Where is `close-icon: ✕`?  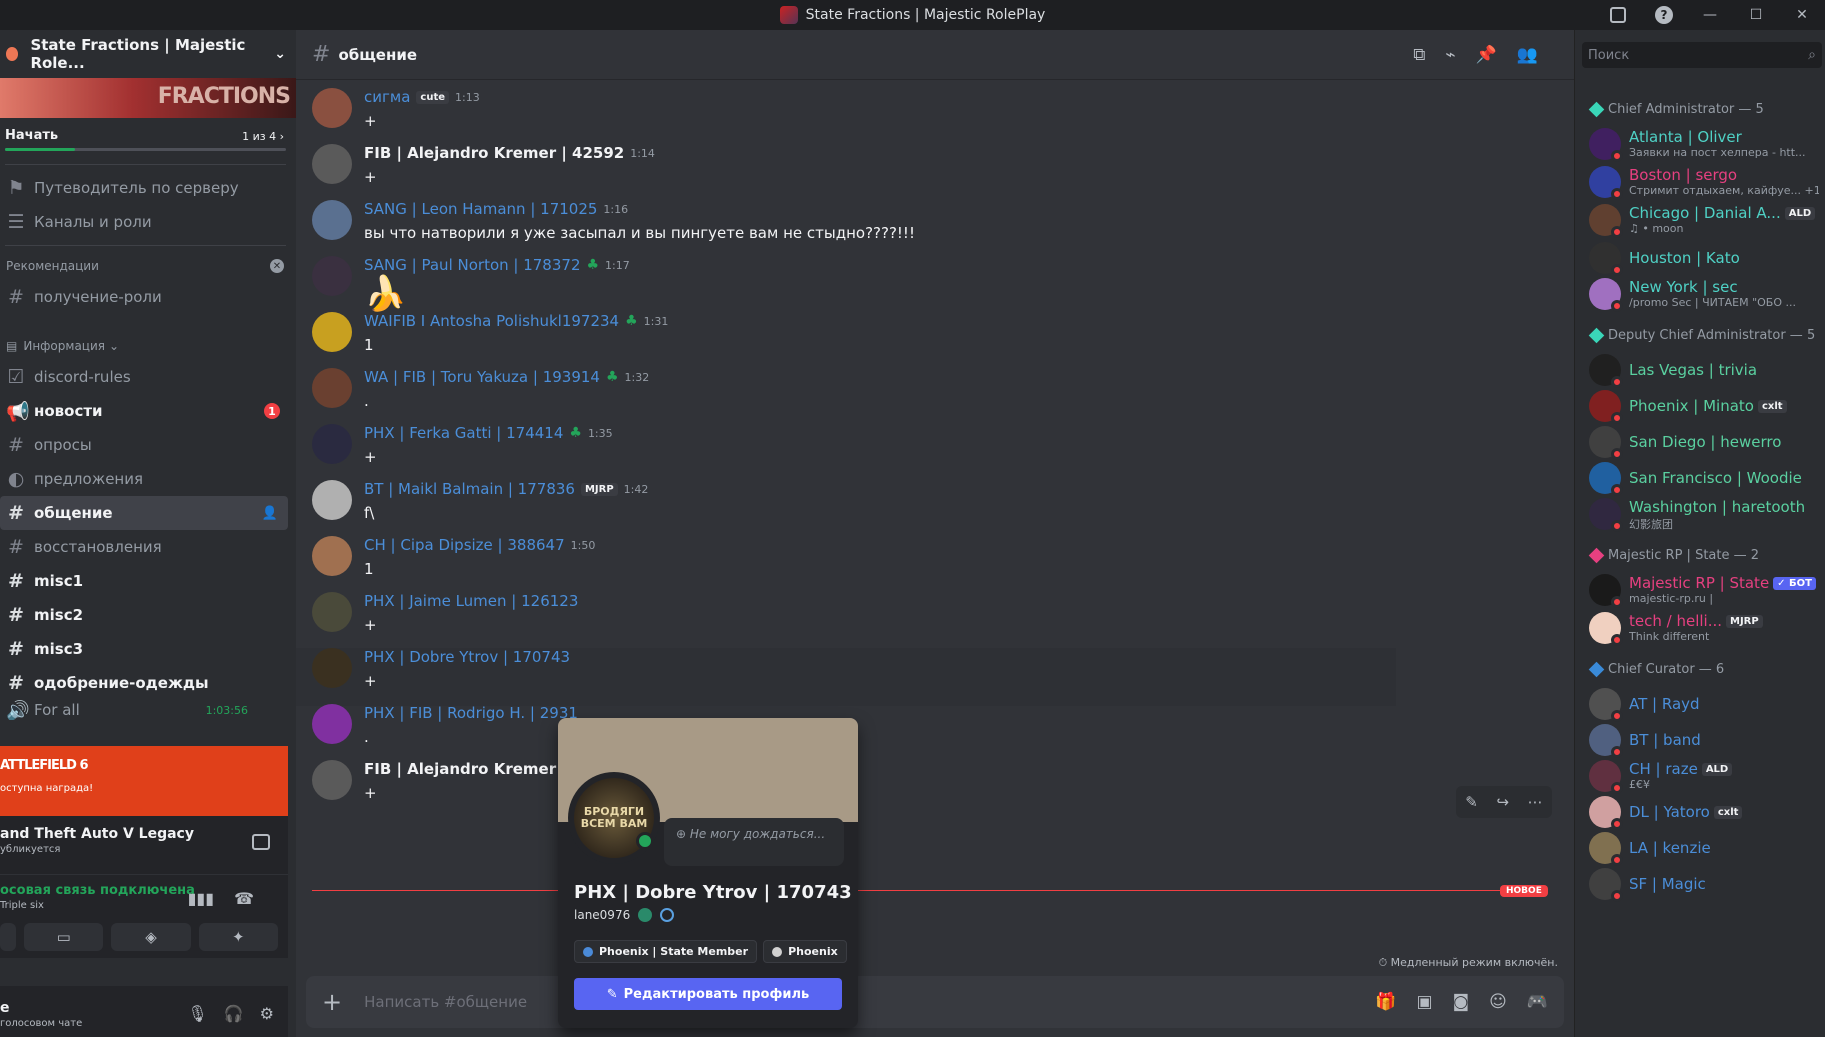
close-icon: ✕ is located at coordinates (277, 266).